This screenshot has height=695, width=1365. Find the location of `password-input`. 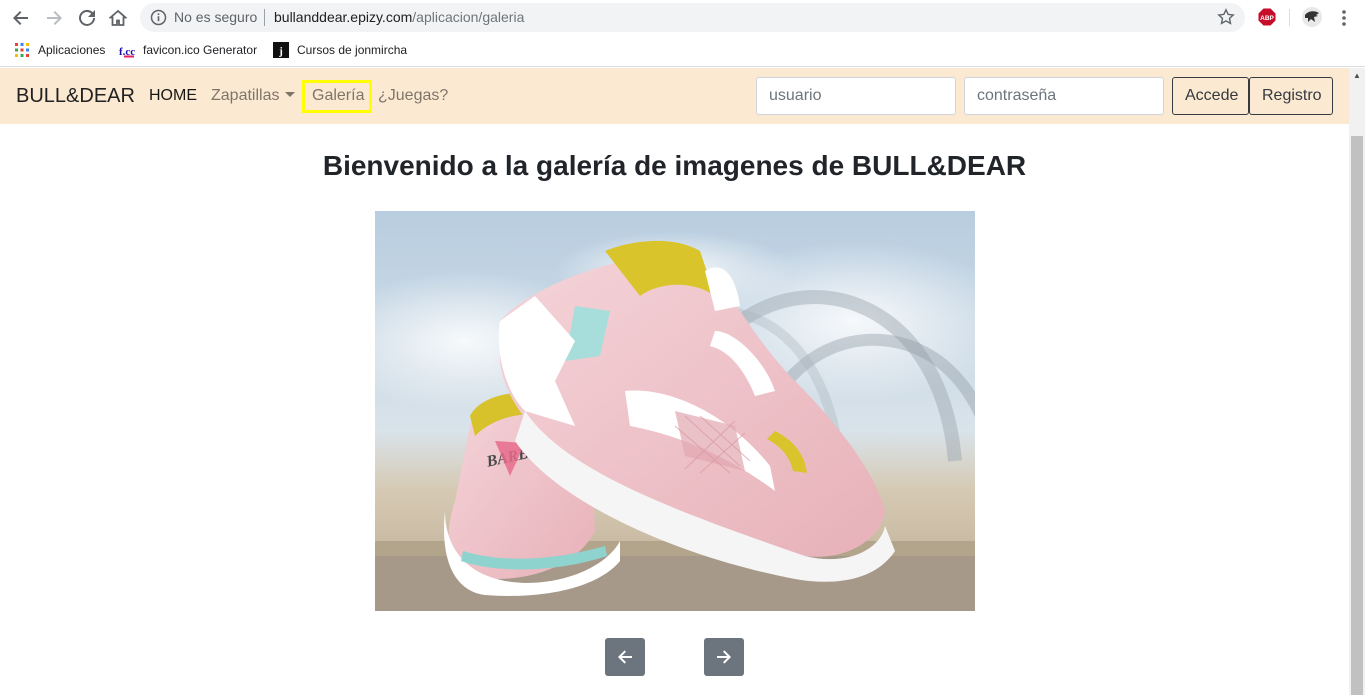

password-input is located at coordinates (1064, 96).